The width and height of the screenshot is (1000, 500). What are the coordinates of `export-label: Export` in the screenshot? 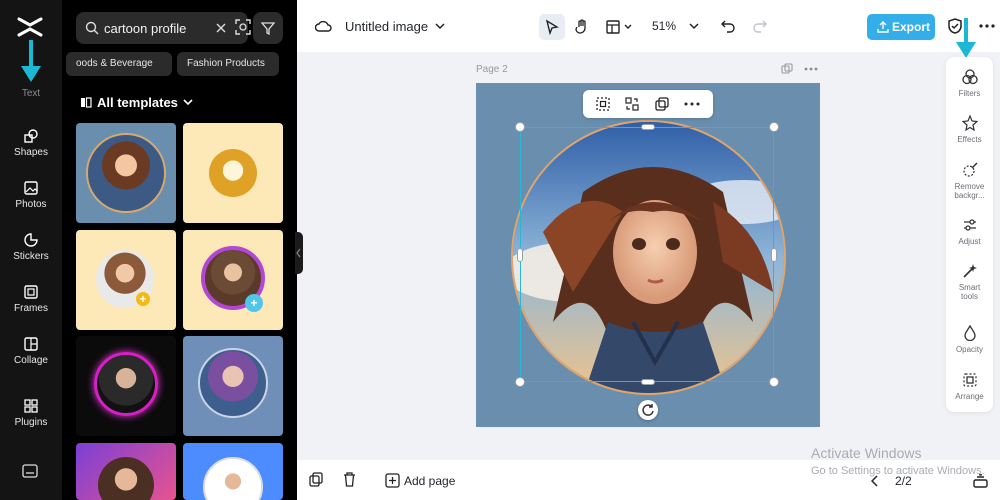 It's located at (911, 27).